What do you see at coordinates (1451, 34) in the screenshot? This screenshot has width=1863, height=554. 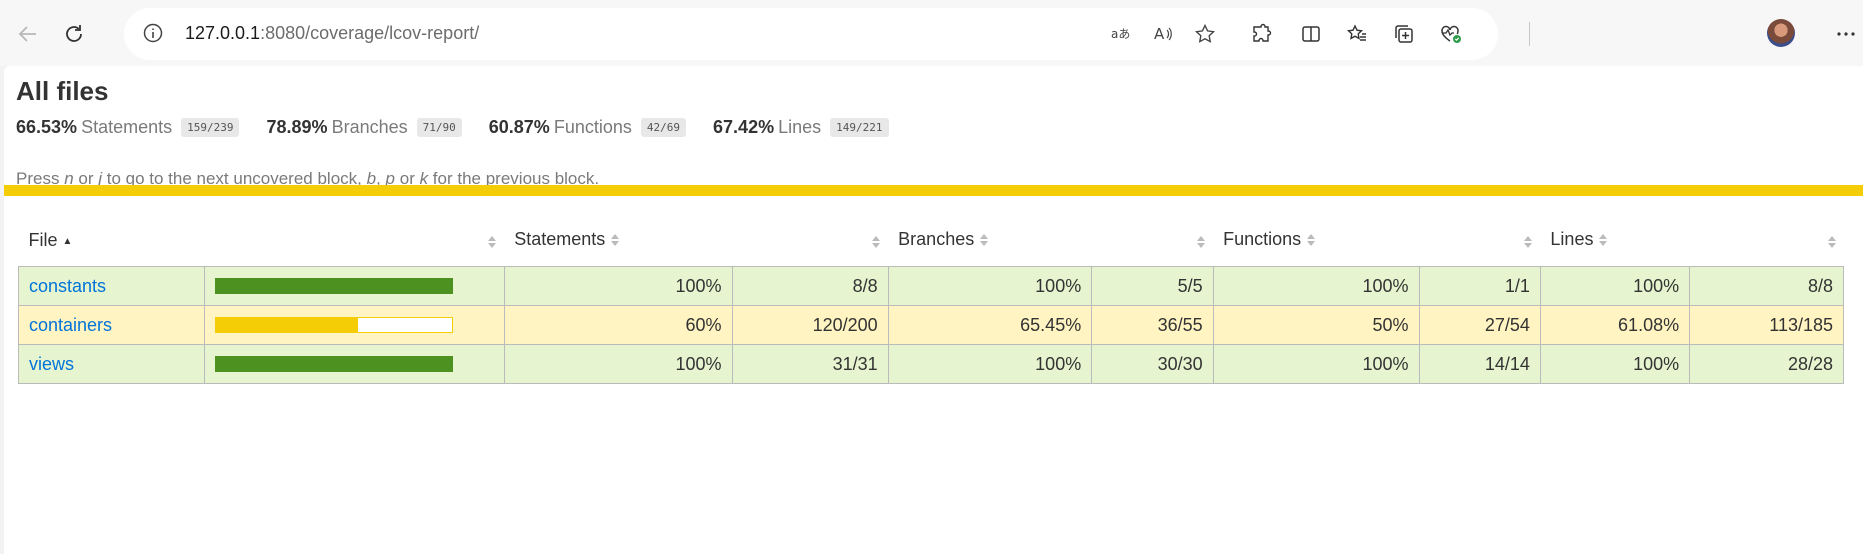 I see `browser-essentials-icon` at bounding box center [1451, 34].